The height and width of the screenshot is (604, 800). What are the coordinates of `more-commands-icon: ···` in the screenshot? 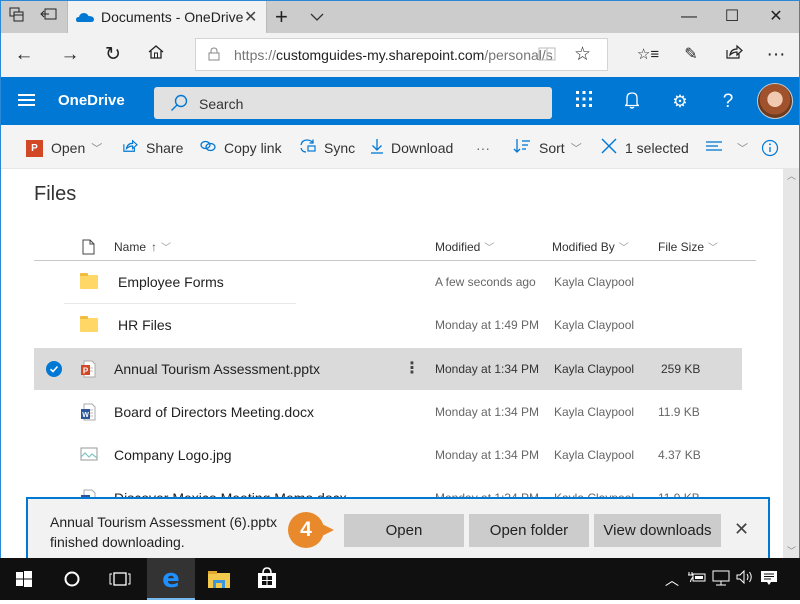 It's located at (483, 148).